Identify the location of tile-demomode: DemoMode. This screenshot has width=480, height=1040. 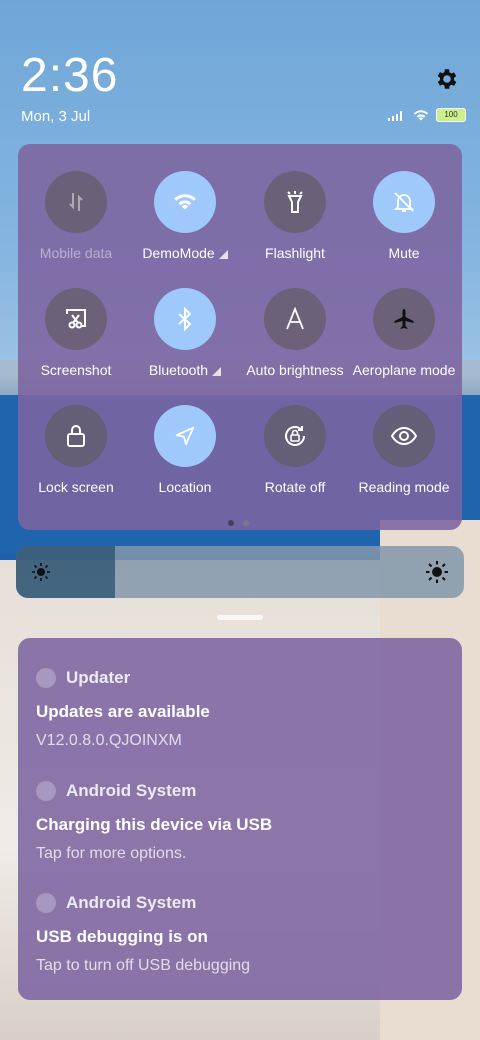
(185, 216).